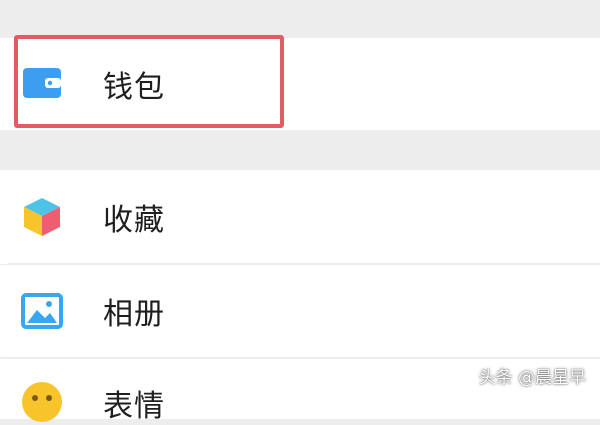 Image resolution: width=600 pixels, height=425 pixels. Describe the element at coordinates (42, 217) in the screenshot. I see `favorites-cube-icon` at that location.